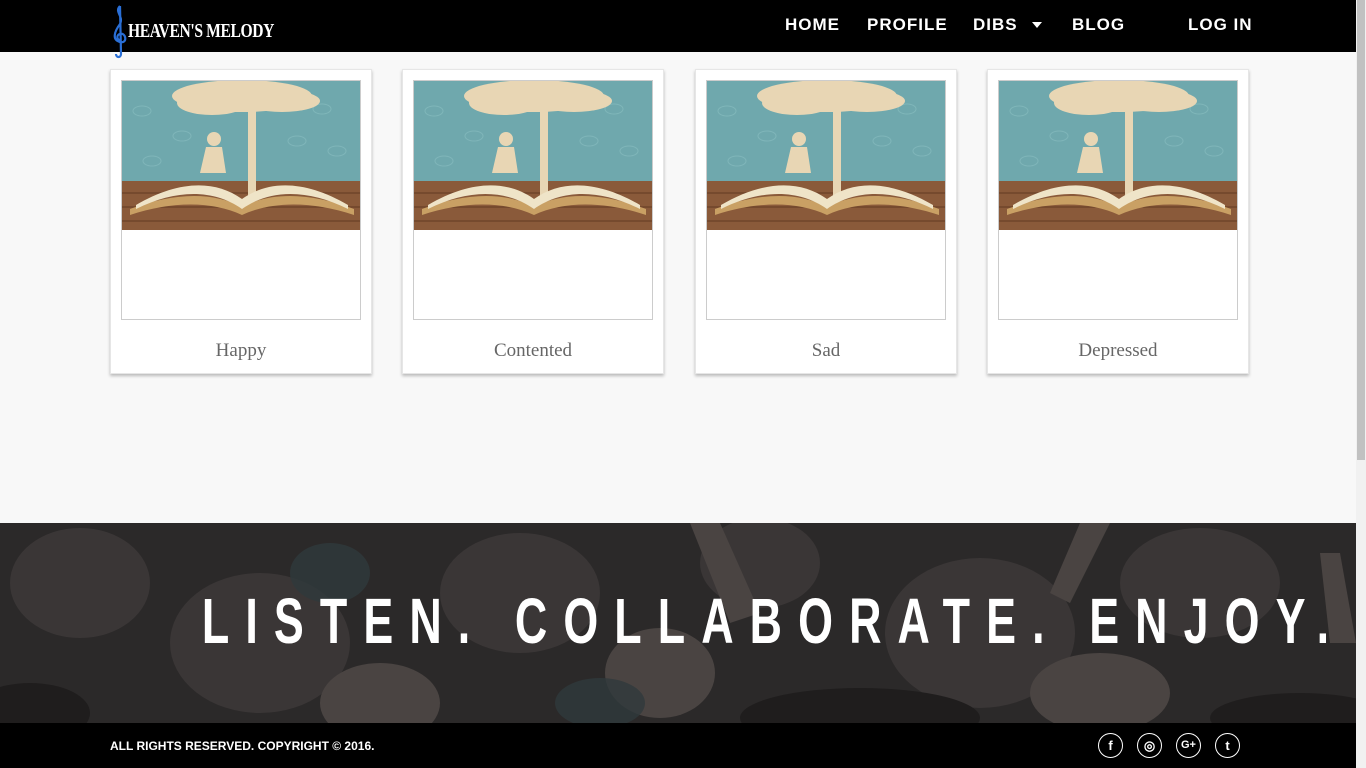  Describe the element at coordinates (1118, 350) in the screenshot. I see `mood-card-label: Depressed` at that location.